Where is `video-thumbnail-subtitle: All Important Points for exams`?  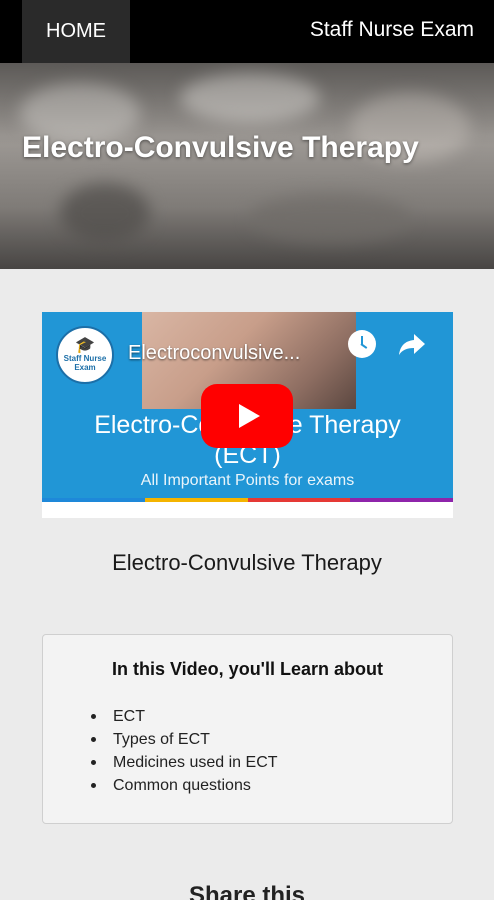
video-thumbnail-subtitle: All Important Points for exams is located at coordinates (247, 480).